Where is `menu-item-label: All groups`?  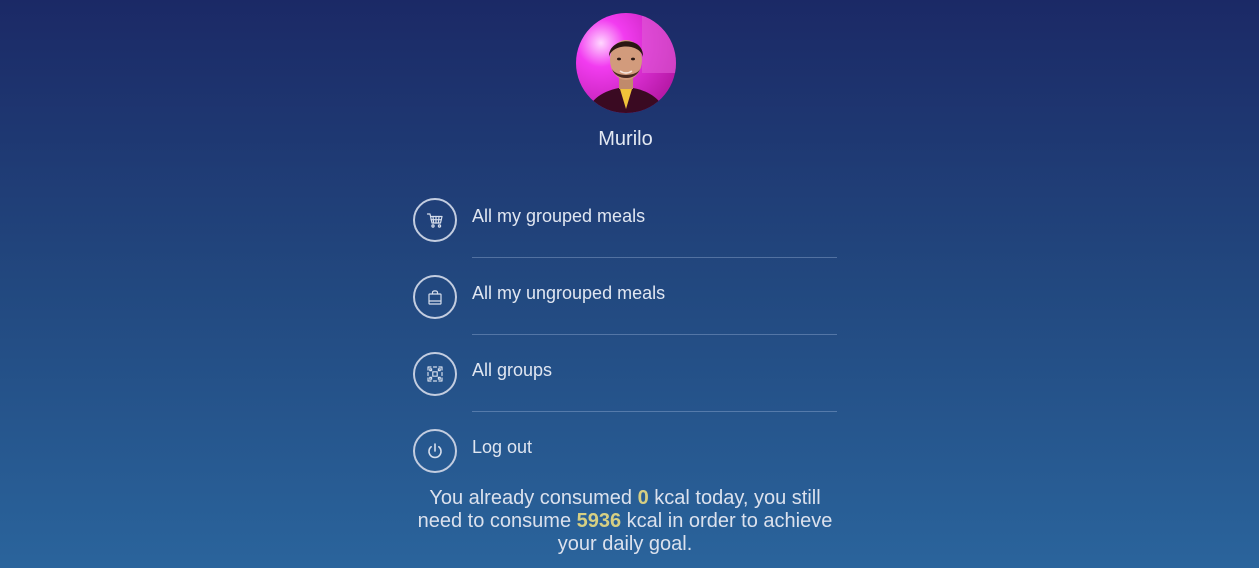
menu-item-label: All groups is located at coordinates (512, 370).